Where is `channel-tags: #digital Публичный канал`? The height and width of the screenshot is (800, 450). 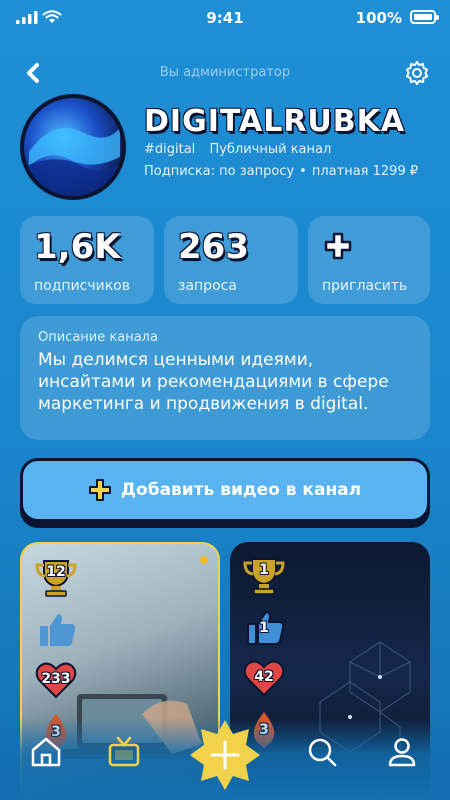 channel-tags: #digital Публичный канал is located at coordinates (242, 149).